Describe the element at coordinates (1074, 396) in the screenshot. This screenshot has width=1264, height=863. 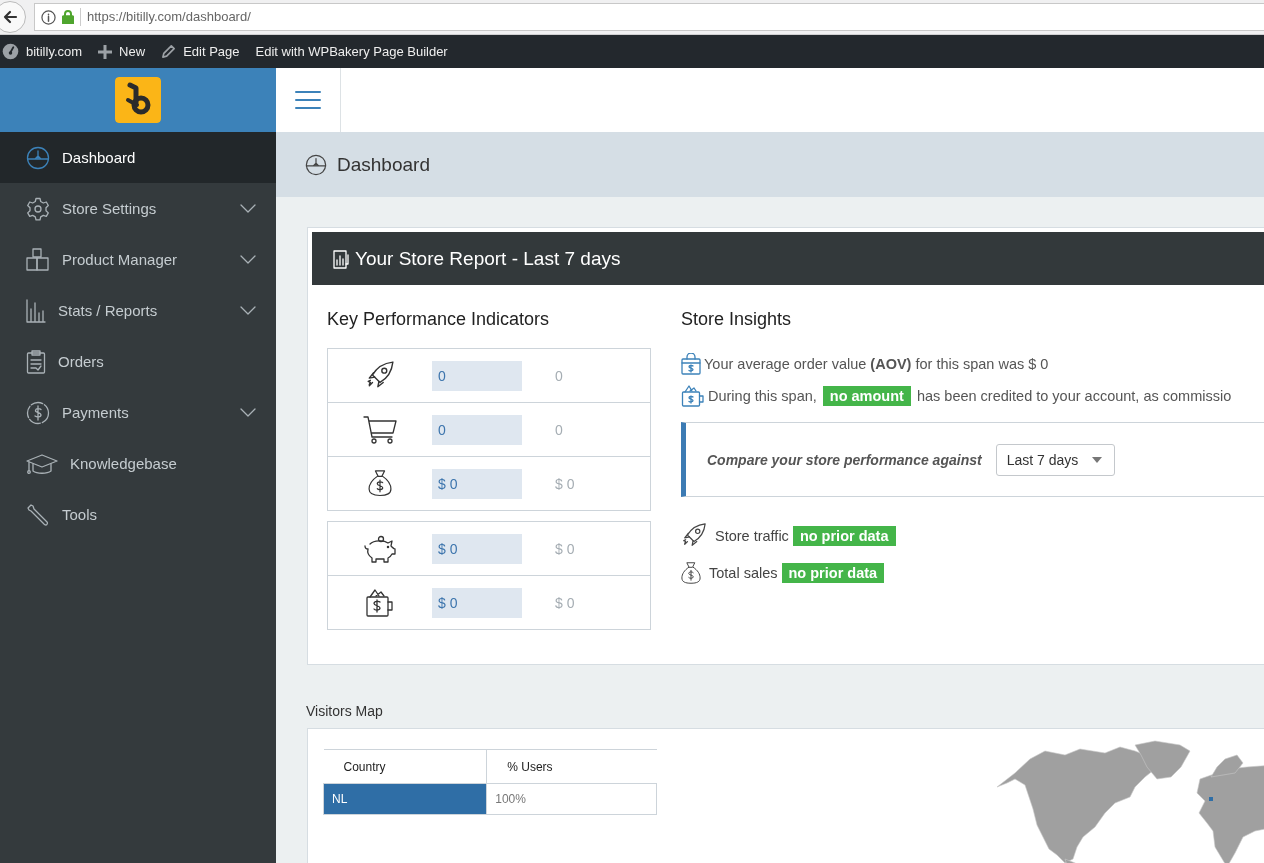
I see `credit-text: has been credited to your account, as commissio` at that location.